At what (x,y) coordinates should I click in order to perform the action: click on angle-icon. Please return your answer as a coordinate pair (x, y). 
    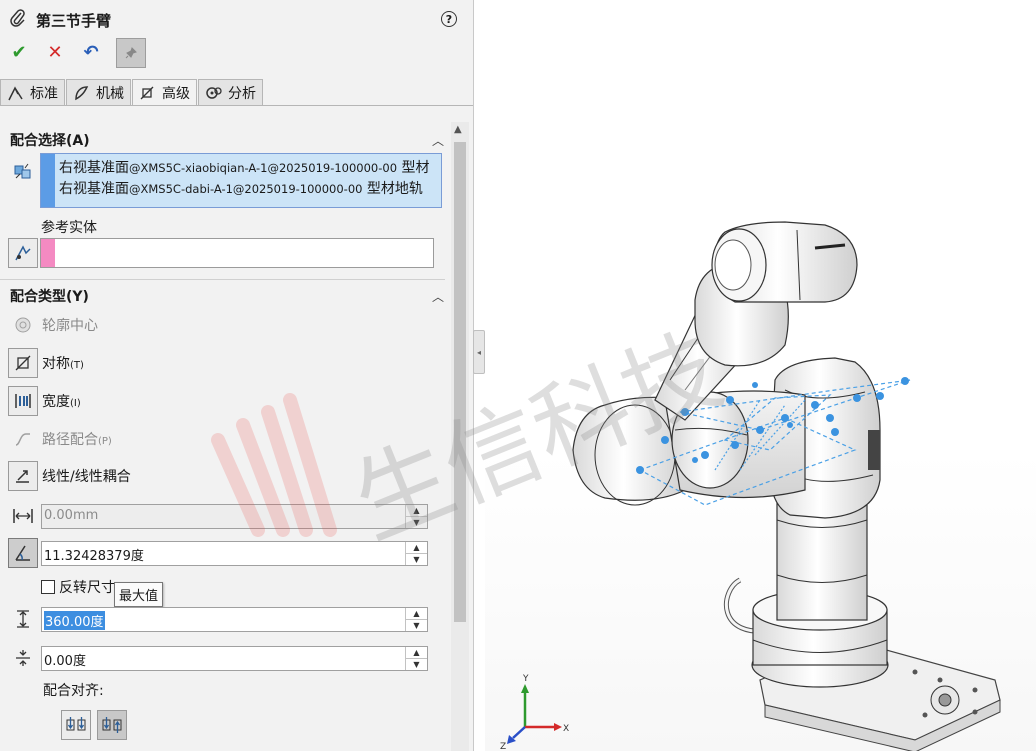
    Looking at the image, I should click on (22, 553).